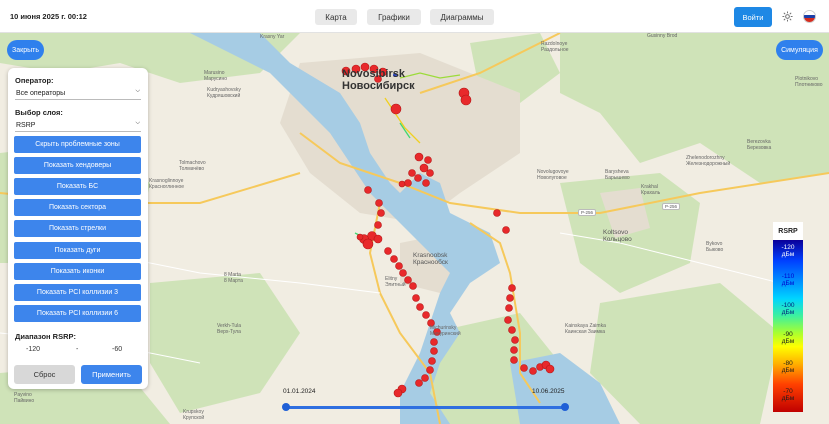 Image resolution: width=829 pixels, height=424 pixels. What do you see at coordinates (788, 231) in the screenshot?
I see `legend-title: RSRP` at bounding box center [788, 231].